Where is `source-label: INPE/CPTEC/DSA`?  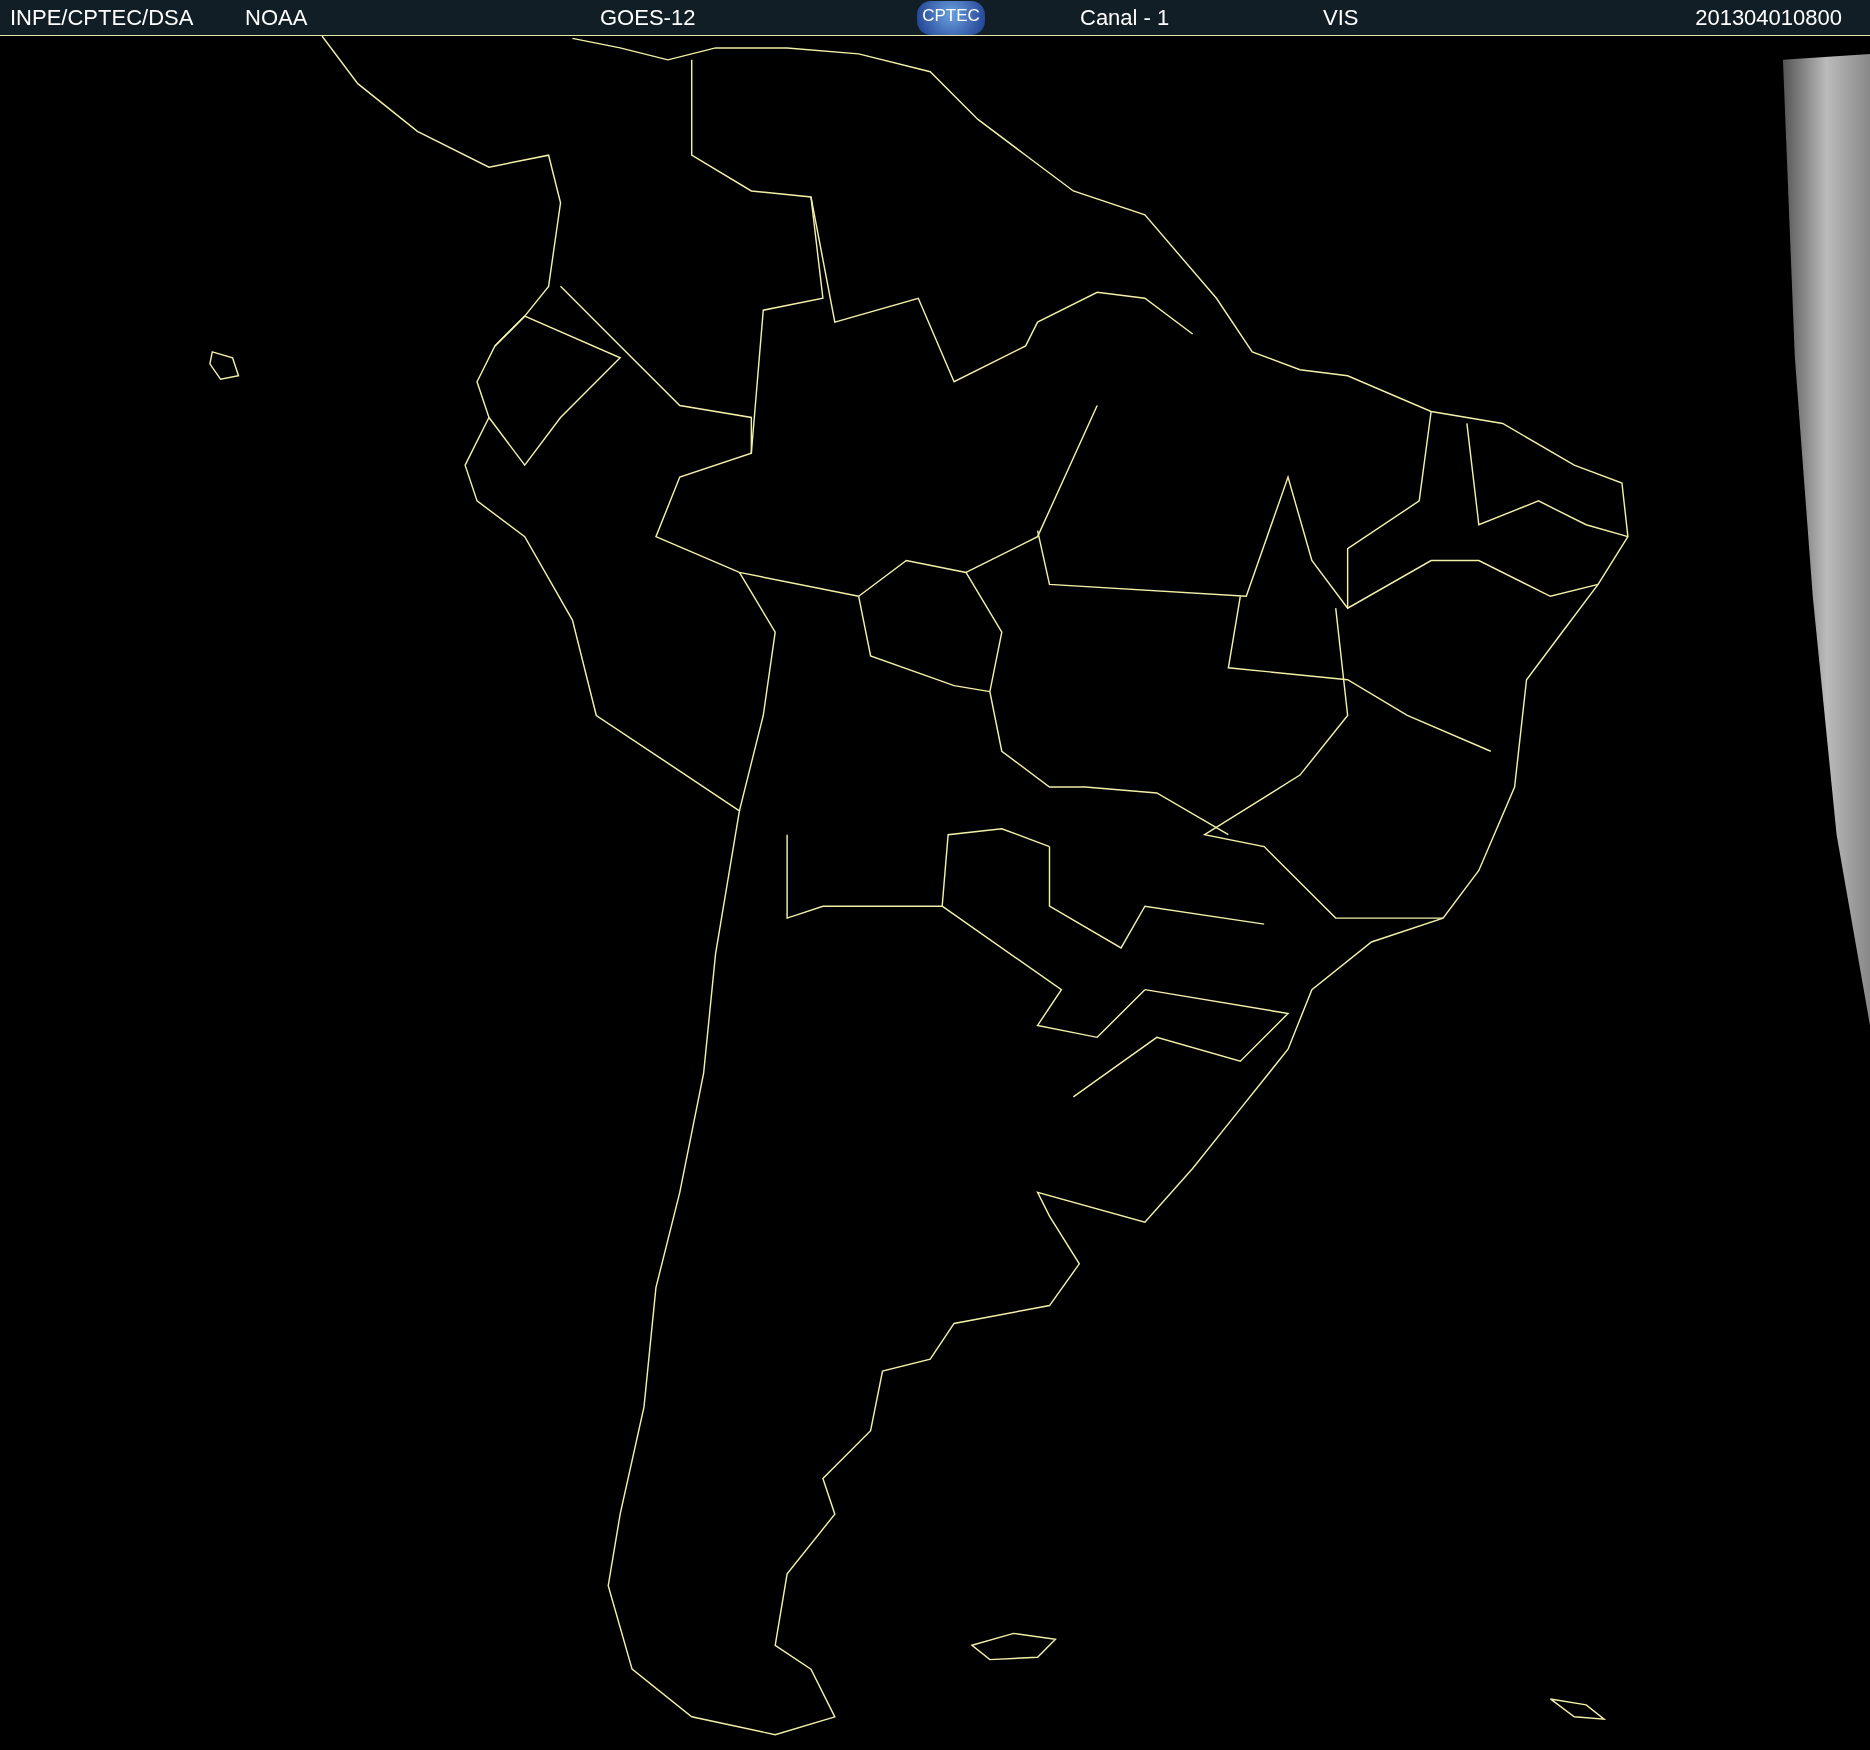
source-label: INPE/CPTEC/DSA is located at coordinates (102, 17).